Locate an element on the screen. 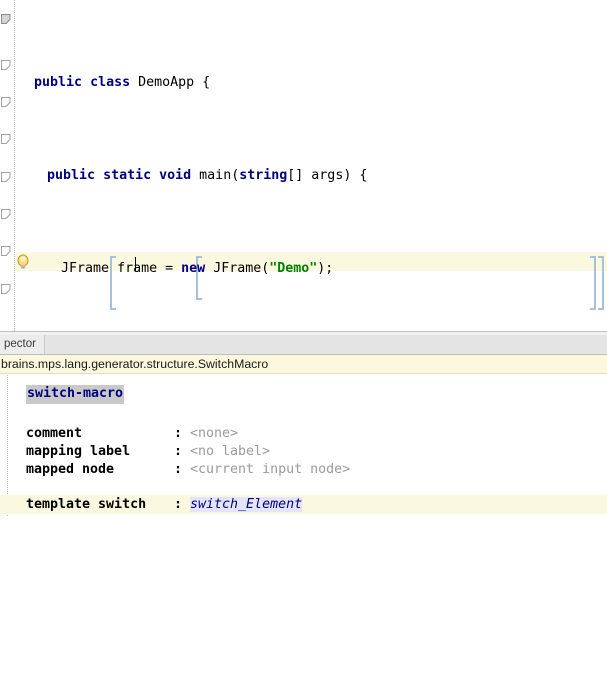 Image resolution: width=607 pixels, height=673 pixels. token-method: main is located at coordinates (215, 176).